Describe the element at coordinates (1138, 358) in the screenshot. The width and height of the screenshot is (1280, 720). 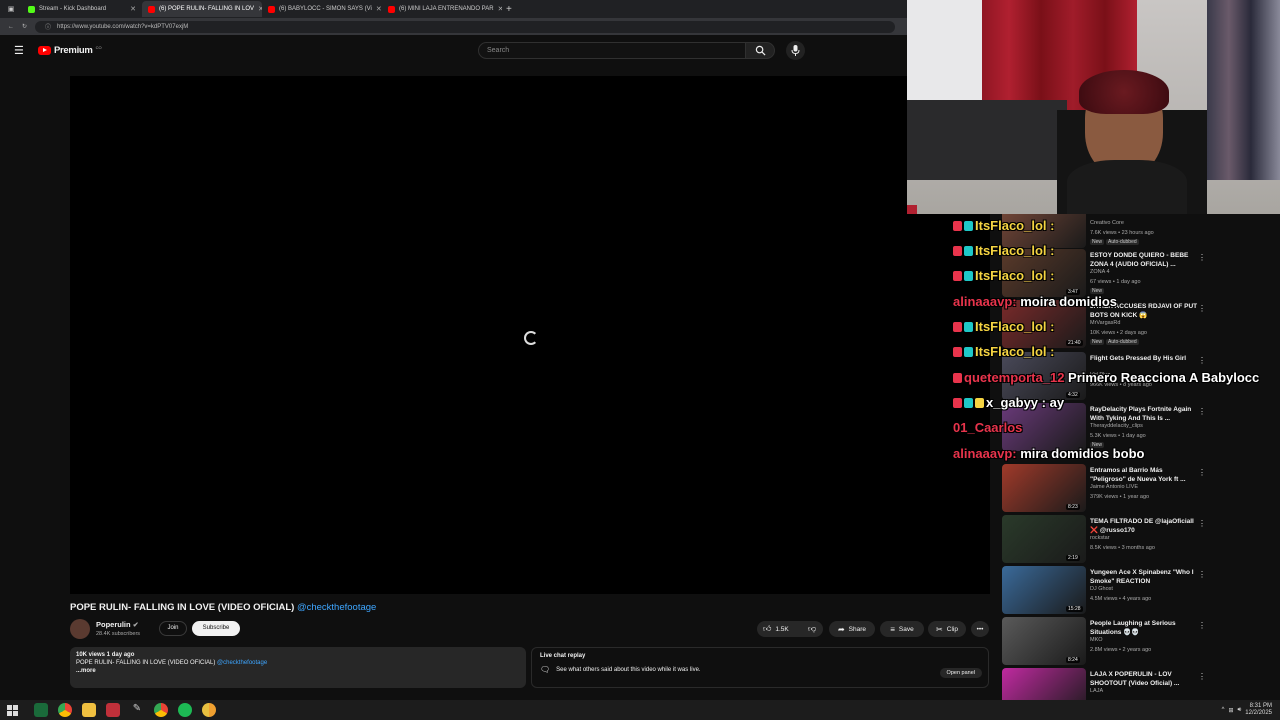
I see `recommendation-title: Flight Gets Pressed By His Girl` at that location.